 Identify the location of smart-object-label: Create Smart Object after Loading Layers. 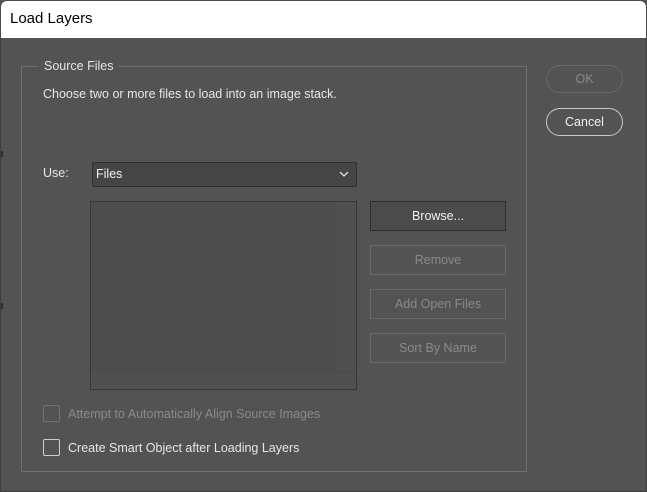
(184, 447).